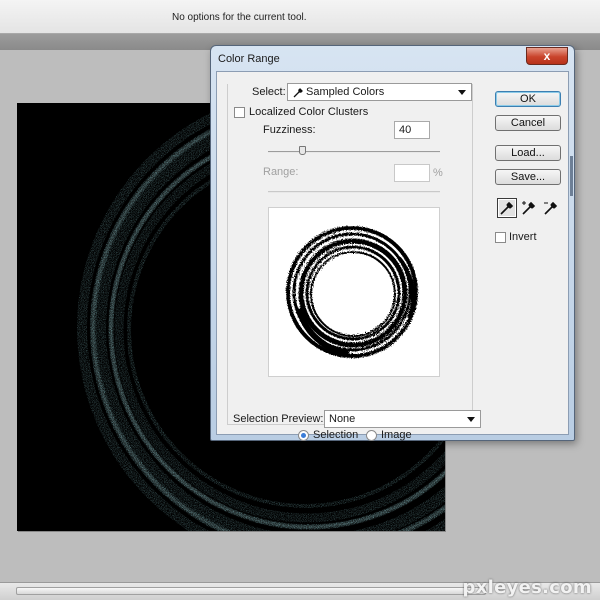 This screenshot has height=600, width=600. What do you see at coordinates (227, 254) in the screenshot?
I see `group-border-left` at bounding box center [227, 254].